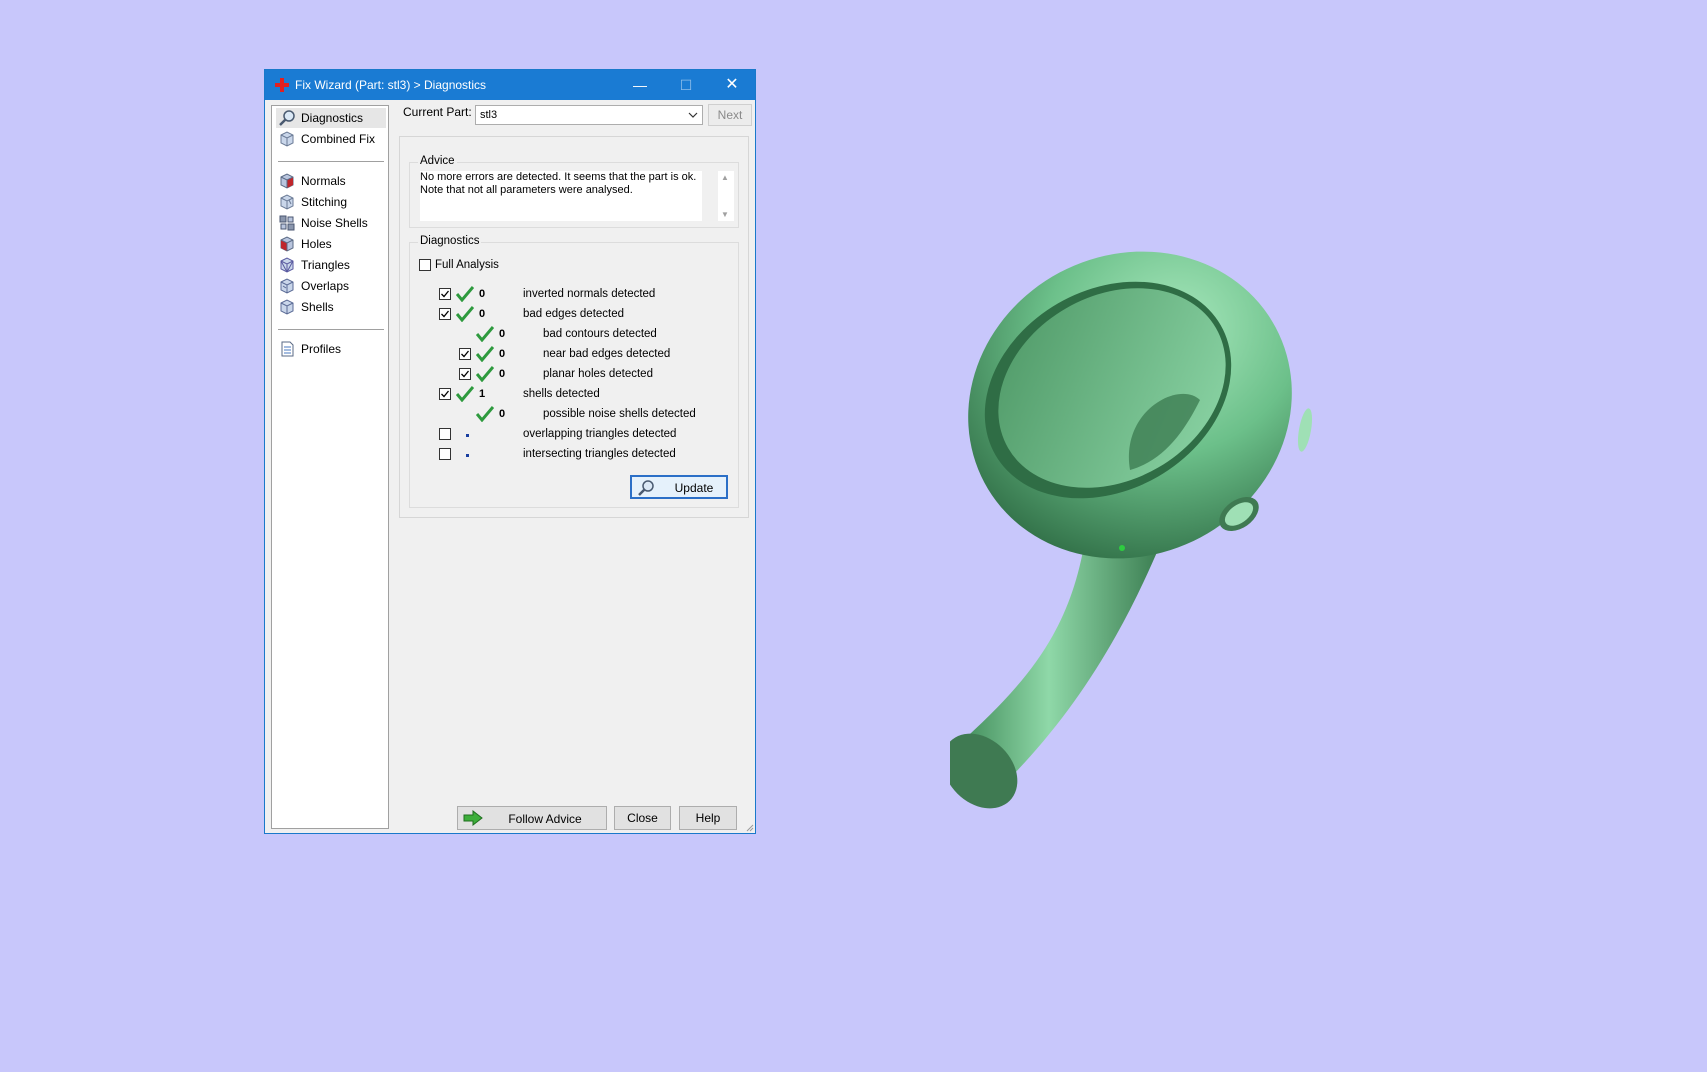  I want to click on bad-contours-count: 0, so click(502, 334).